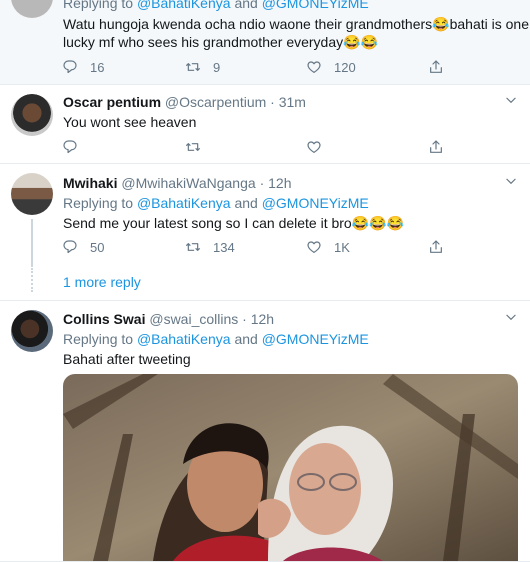  What do you see at coordinates (130, 122) in the screenshot?
I see `tweet-text: You wont see heaven` at bounding box center [130, 122].